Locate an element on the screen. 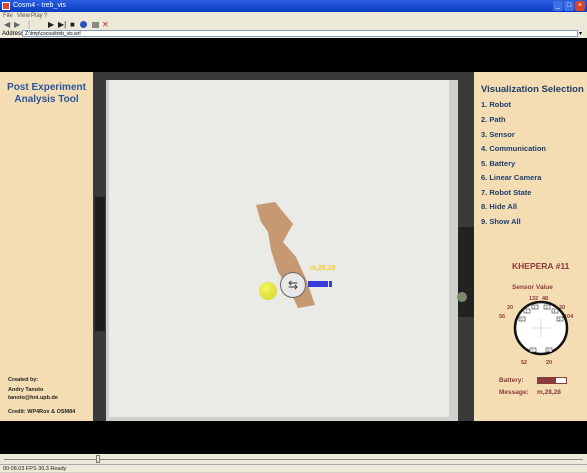  sensor-value-left-top: 20 is located at coordinates (510, 308).